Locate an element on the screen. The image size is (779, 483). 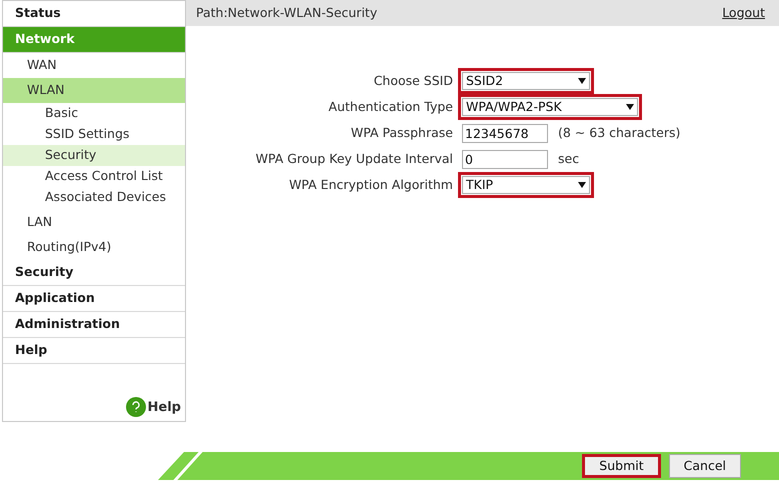
input-field: 12345678 is located at coordinates (505, 133).